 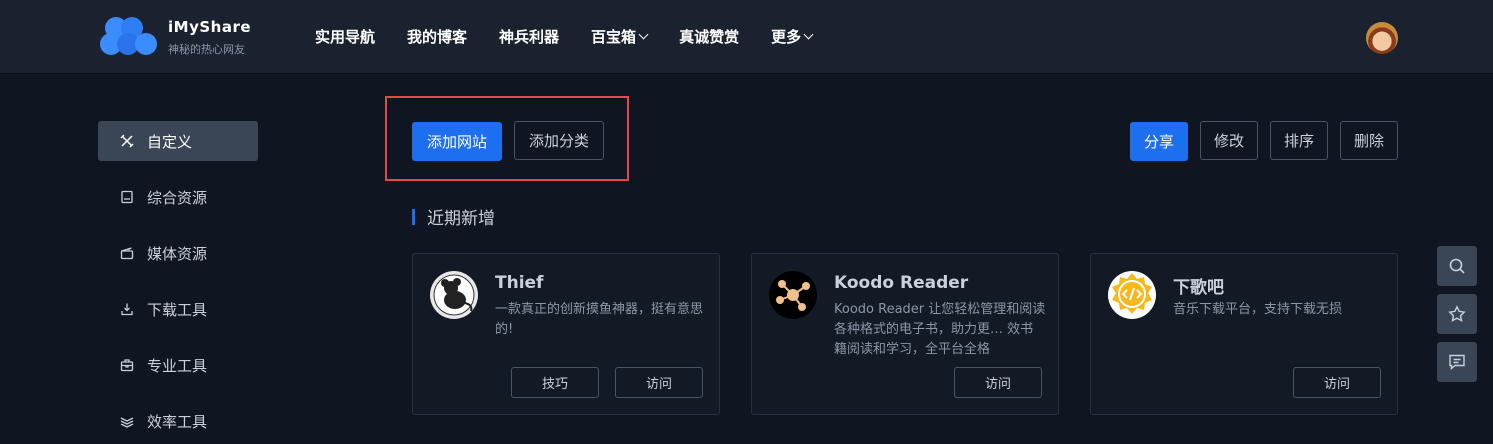 What do you see at coordinates (620, 36) in the screenshot?
I see `nav-item-toolbox: 百宝箱` at bounding box center [620, 36].